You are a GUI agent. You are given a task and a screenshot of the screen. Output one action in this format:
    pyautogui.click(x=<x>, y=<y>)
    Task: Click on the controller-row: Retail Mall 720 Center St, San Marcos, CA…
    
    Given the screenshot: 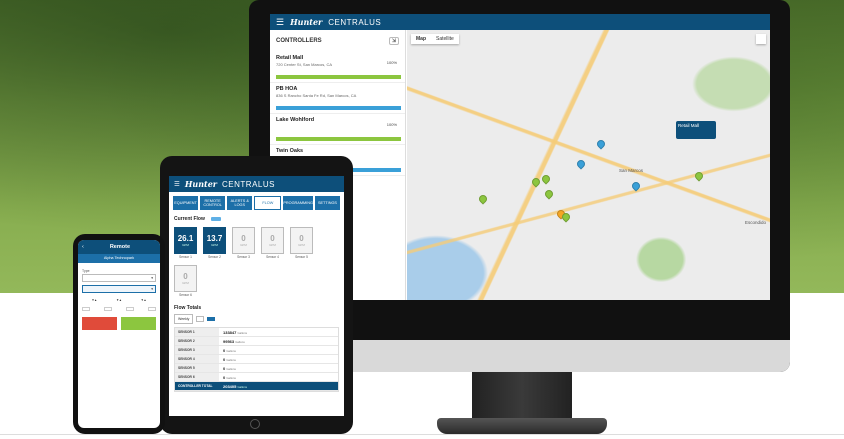 What is the action you would take?
    pyautogui.click(x=337, y=67)
    